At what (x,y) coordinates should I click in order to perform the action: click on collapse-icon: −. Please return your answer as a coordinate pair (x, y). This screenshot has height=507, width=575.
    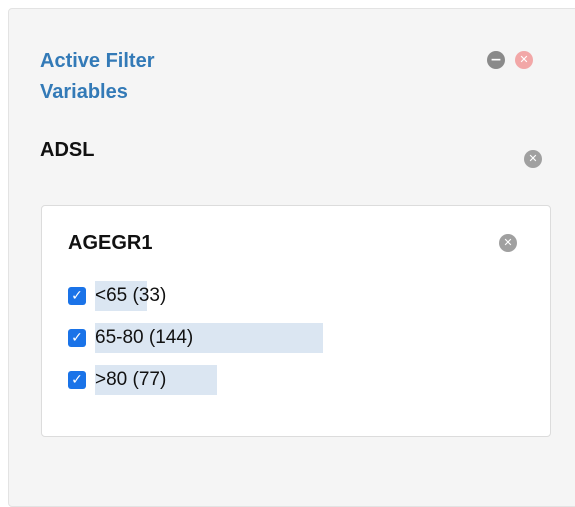
    Looking at the image, I should click on (496, 60).